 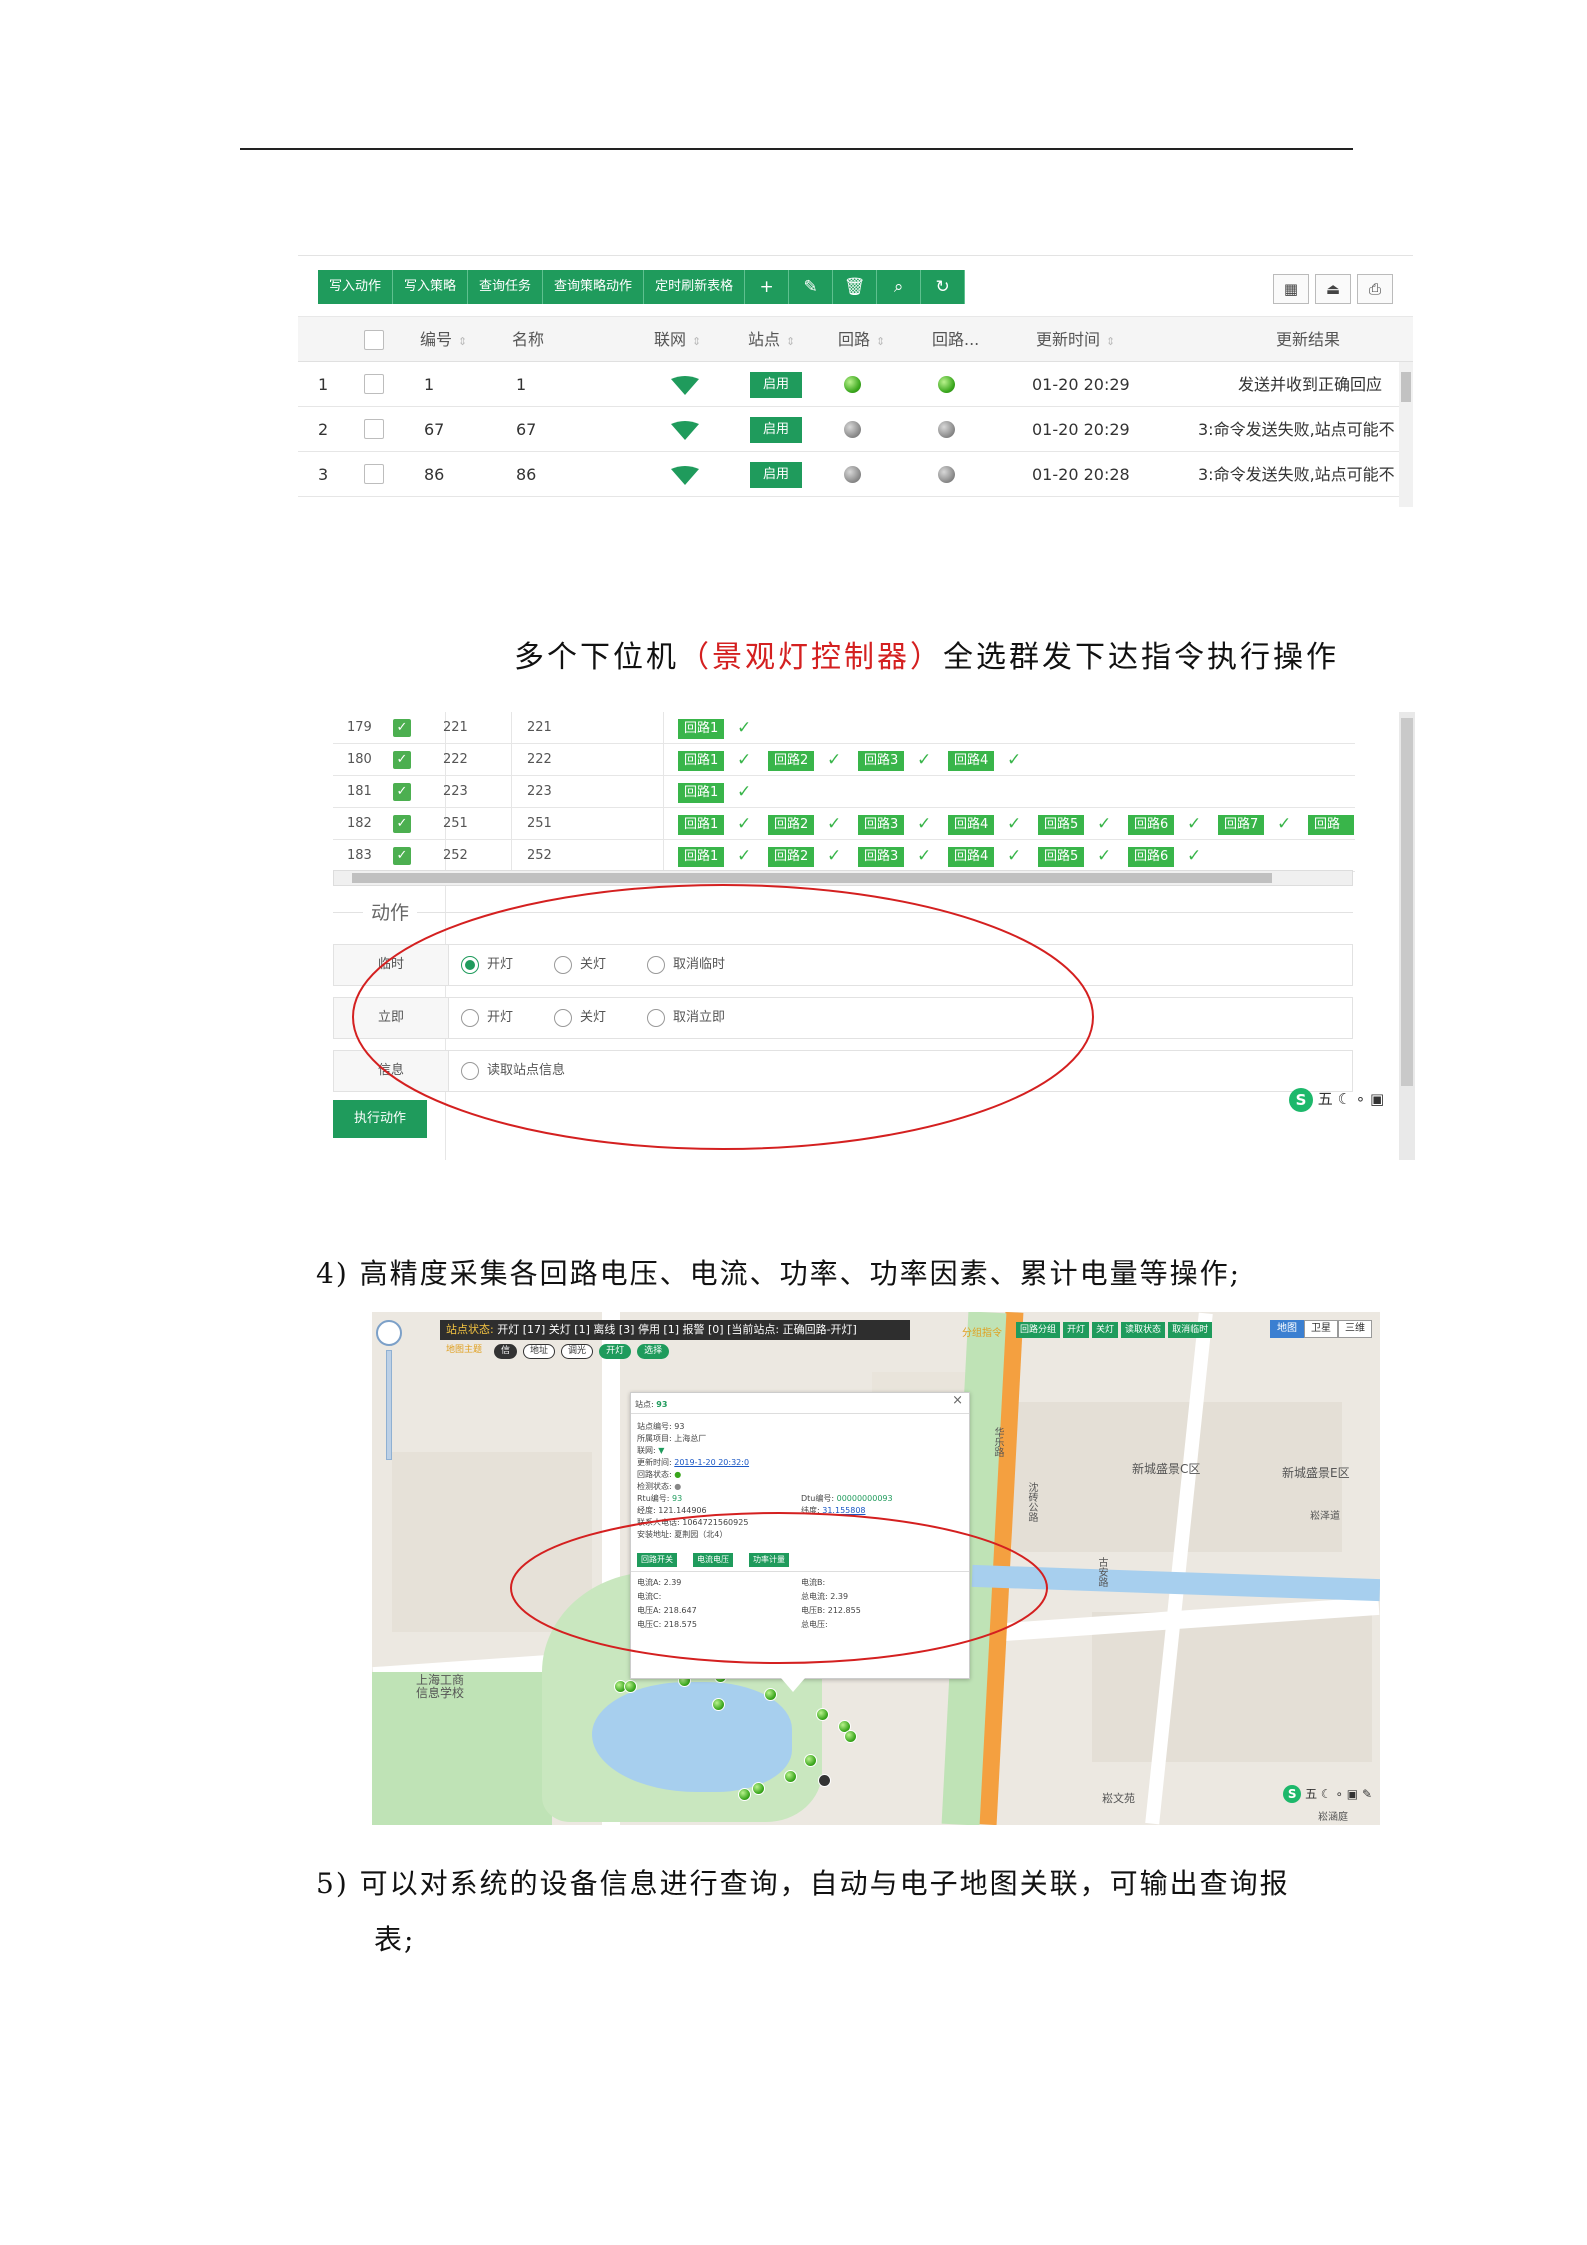 I want to click on col-name: 名称, so click(x=528, y=340).